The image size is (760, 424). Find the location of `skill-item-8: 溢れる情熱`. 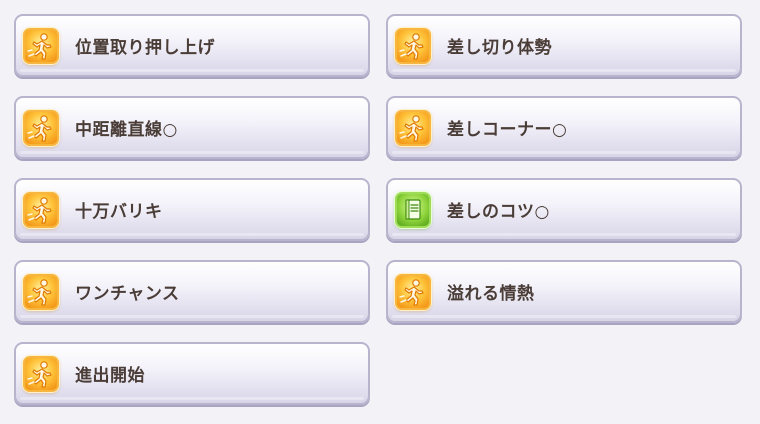

skill-item-8: 溢れる情熱 is located at coordinates (564, 291).